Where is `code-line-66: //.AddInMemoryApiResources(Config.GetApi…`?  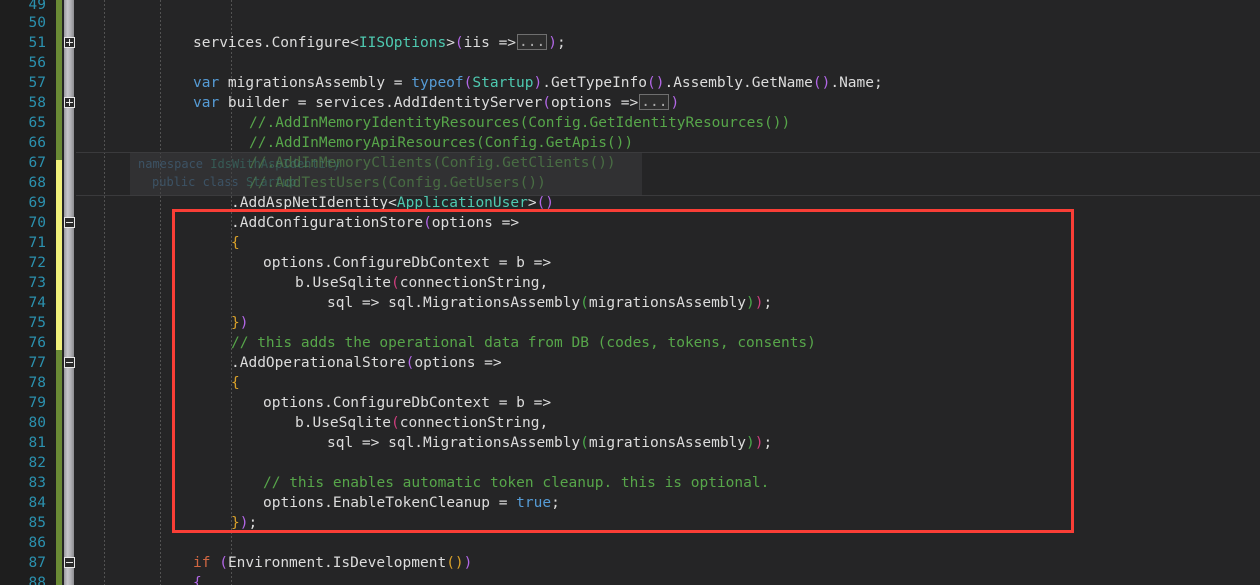
code-line-66: //.AddInMemoryApiResources(Config.GetApi… is located at coordinates (441, 143).